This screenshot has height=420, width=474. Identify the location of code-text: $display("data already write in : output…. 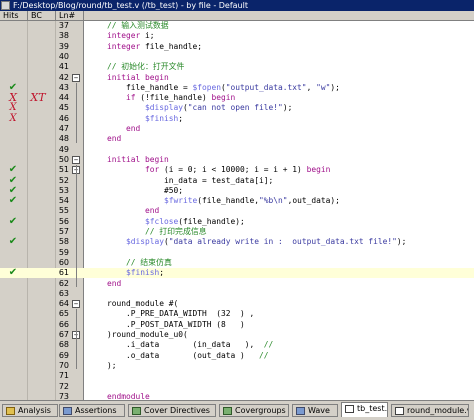
(266, 242).